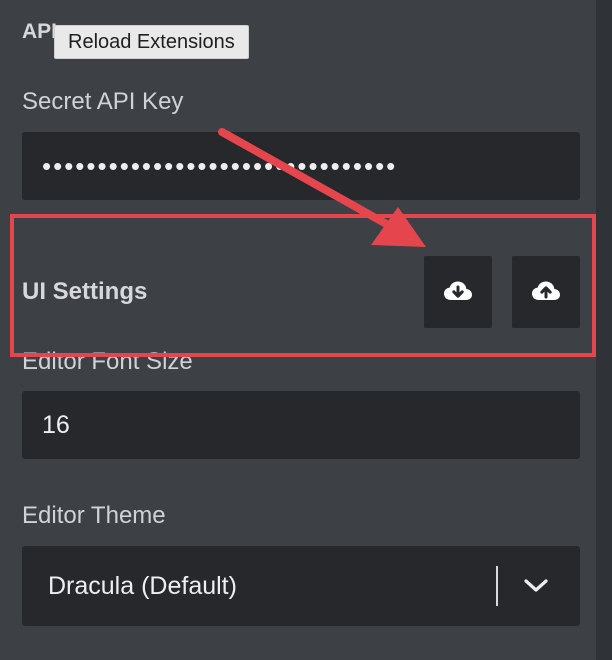  Describe the element at coordinates (151, 42) in the screenshot. I see `reload-extensions-tooltip: Reload Extensions` at that location.